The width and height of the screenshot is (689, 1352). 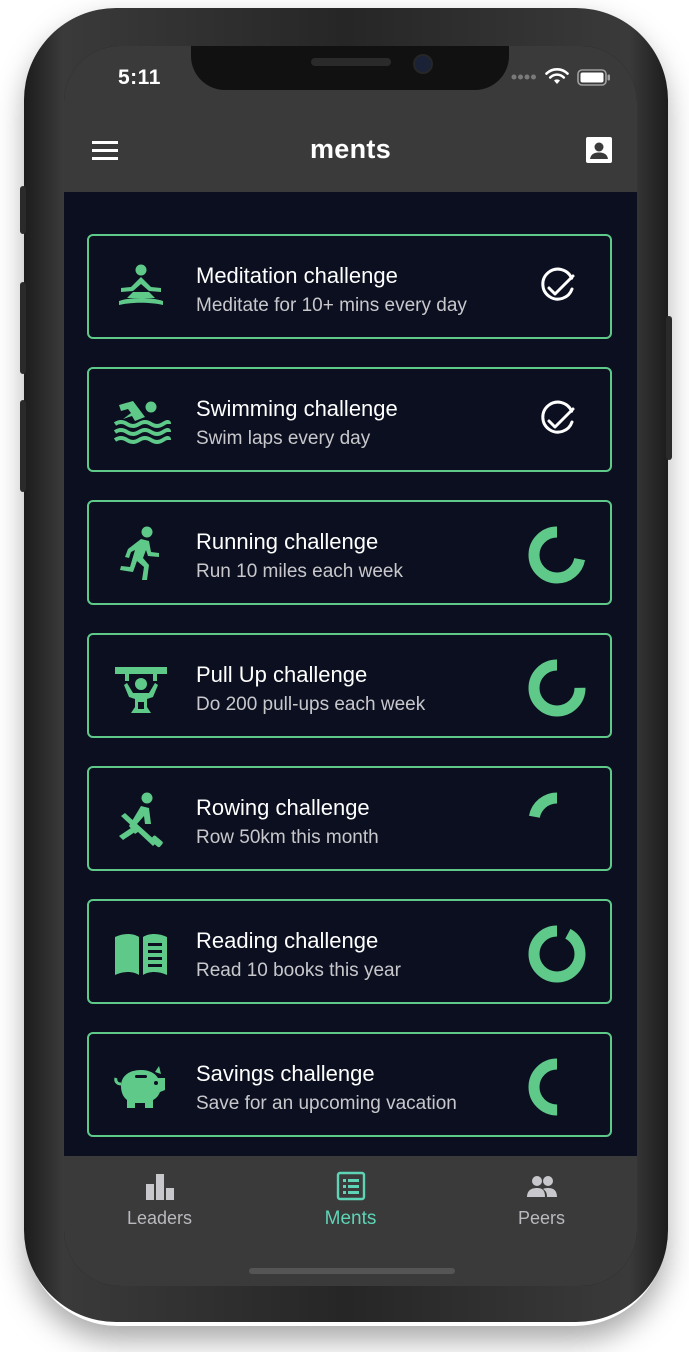 I want to click on home-indicator, so click(x=352, y=1271).